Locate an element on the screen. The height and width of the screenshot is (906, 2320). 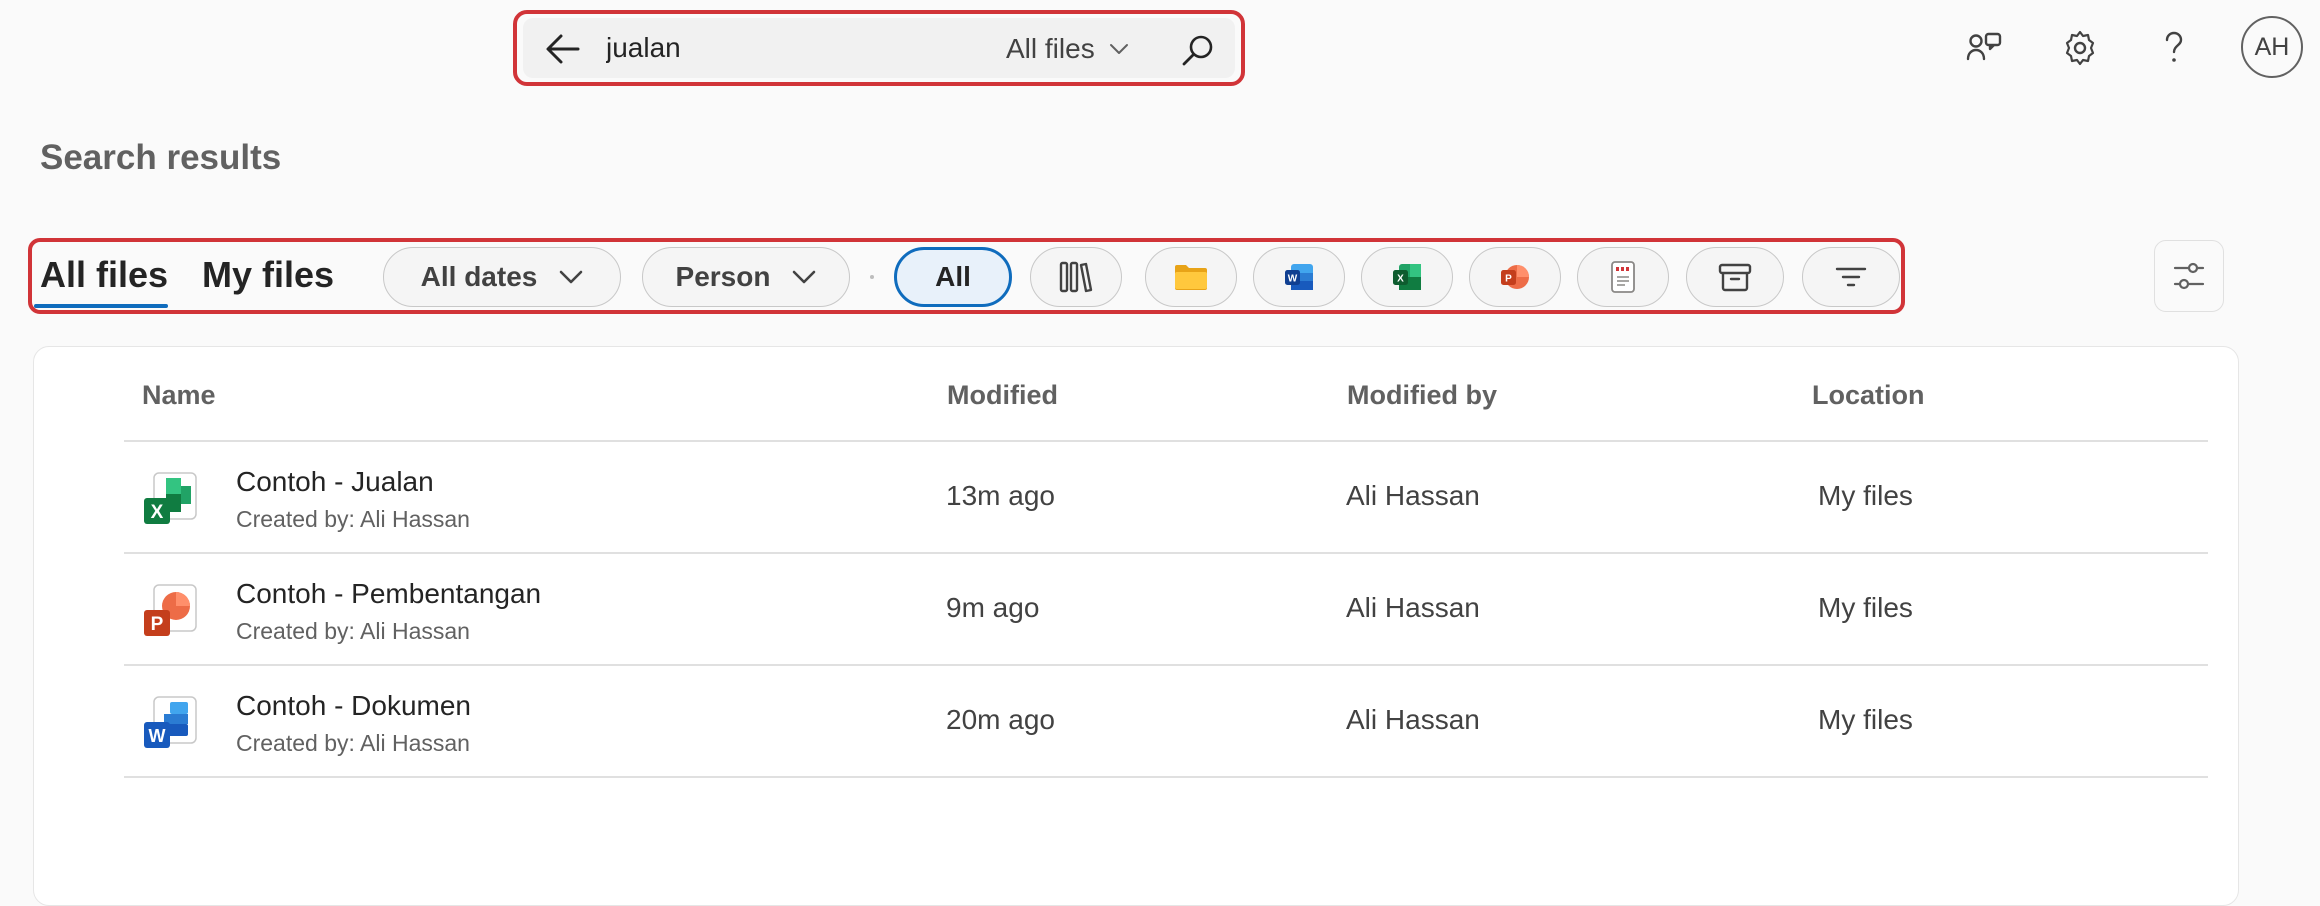
search-scope-dropdown: All files is located at coordinates (1067, 49).